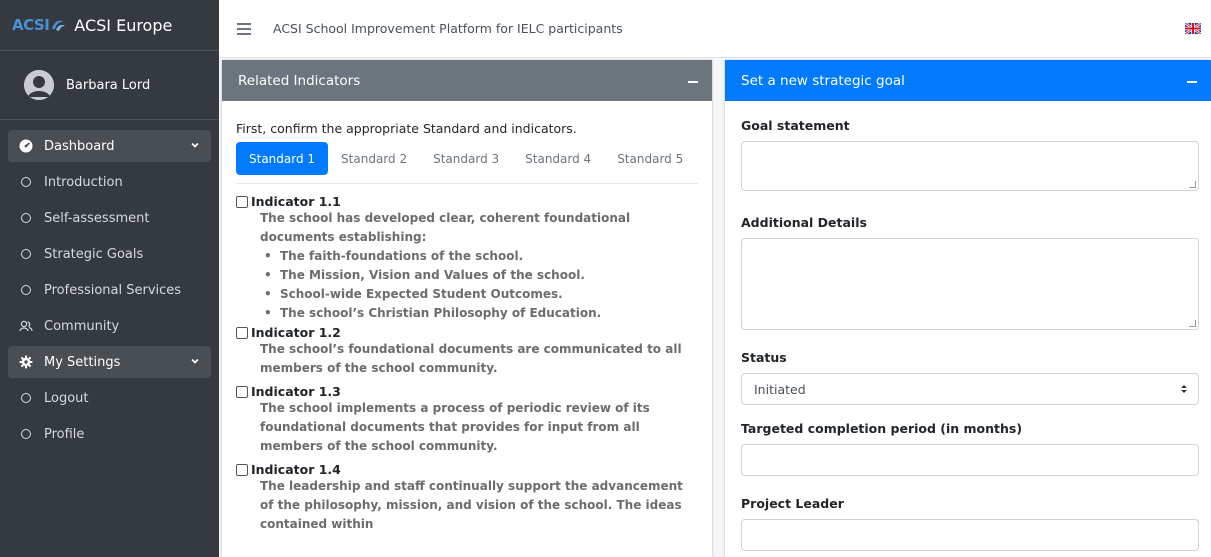 This screenshot has height=557, width=1211. What do you see at coordinates (479, 294) in the screenshot?
I see `bullet-item: School-wide Expected Student Outcomes.` at bounding box center [479, 294].